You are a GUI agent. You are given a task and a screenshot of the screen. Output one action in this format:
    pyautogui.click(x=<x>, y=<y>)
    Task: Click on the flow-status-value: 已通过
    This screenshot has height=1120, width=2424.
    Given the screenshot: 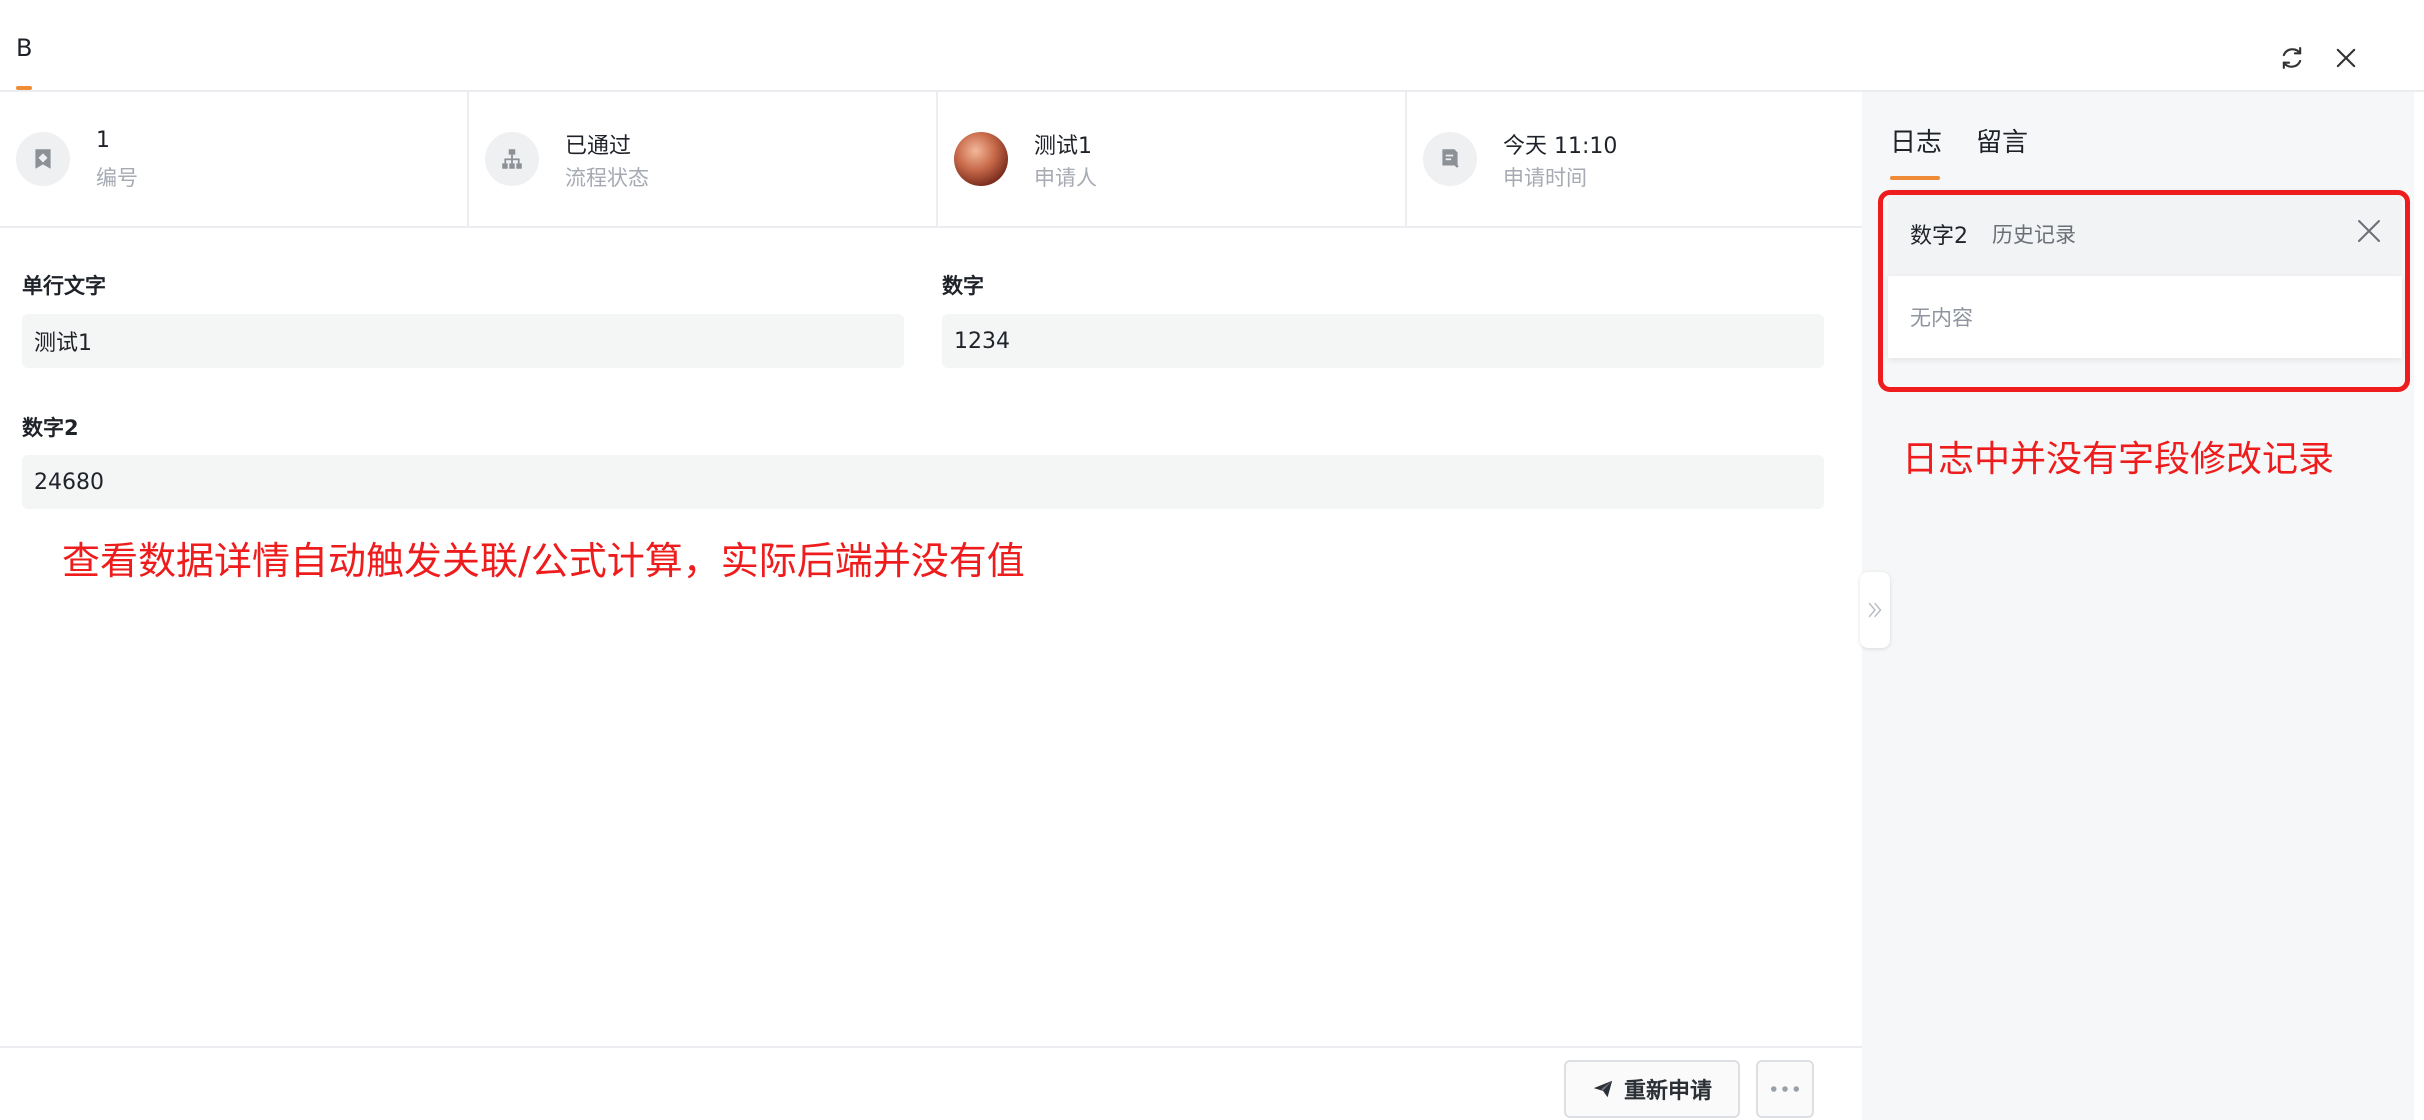 What is the action you would take?
    pyautogui.click(x=598, y=146)
    